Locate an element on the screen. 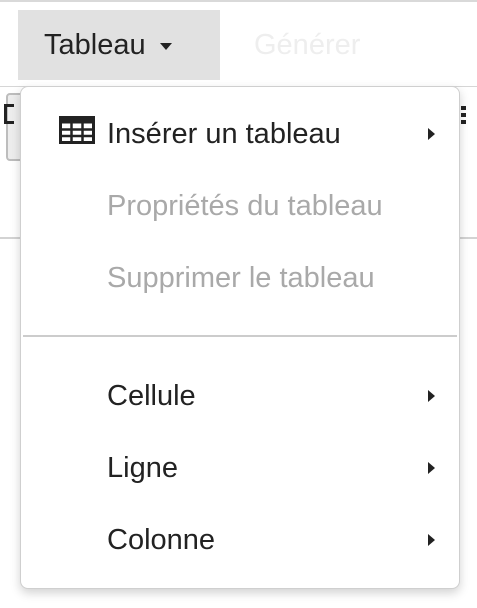  toolbar-more-icon is located at coordinates (464, 115).